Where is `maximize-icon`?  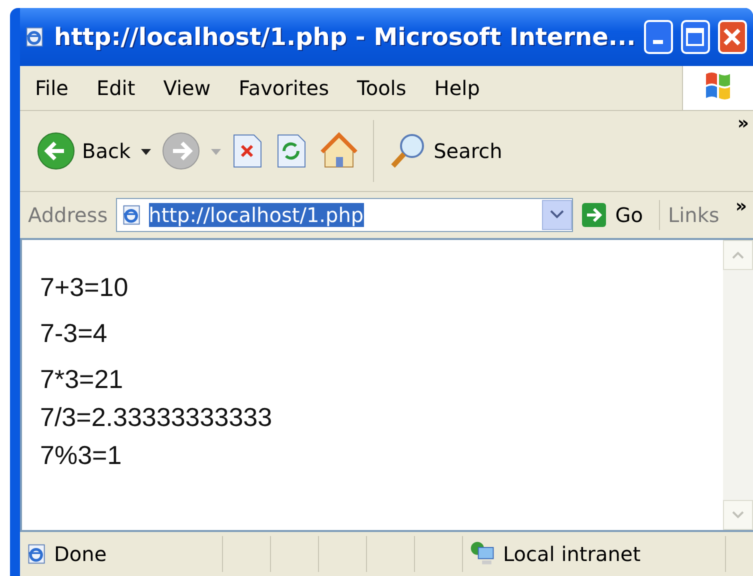 maximize-icon is located at coordinates (695, 37).